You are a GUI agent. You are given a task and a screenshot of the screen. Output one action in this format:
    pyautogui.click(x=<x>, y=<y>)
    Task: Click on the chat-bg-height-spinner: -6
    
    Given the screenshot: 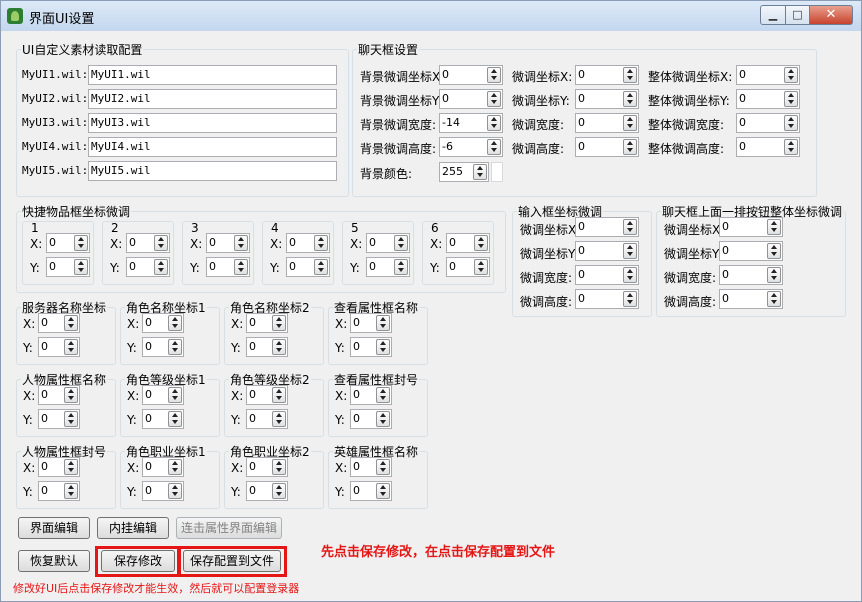 What is the action you would take?
    pyautogui.click(x=471, y=147)
    